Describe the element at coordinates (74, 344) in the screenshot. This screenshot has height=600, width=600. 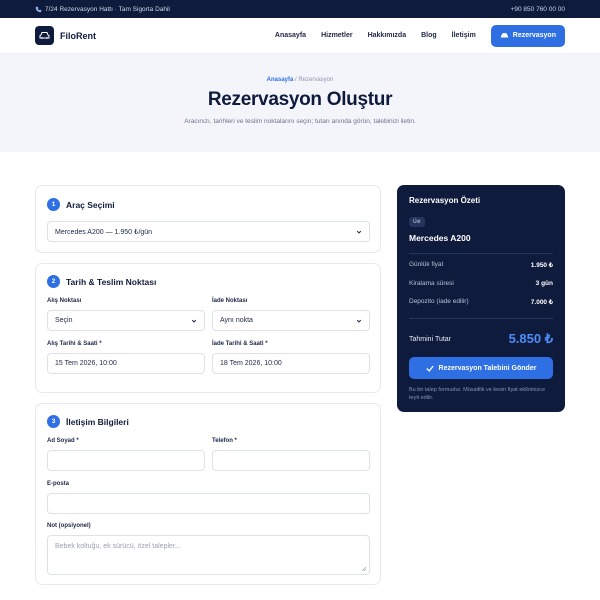
I see `pickup-date-label: Alış Tarihi & Saati *` at that location.